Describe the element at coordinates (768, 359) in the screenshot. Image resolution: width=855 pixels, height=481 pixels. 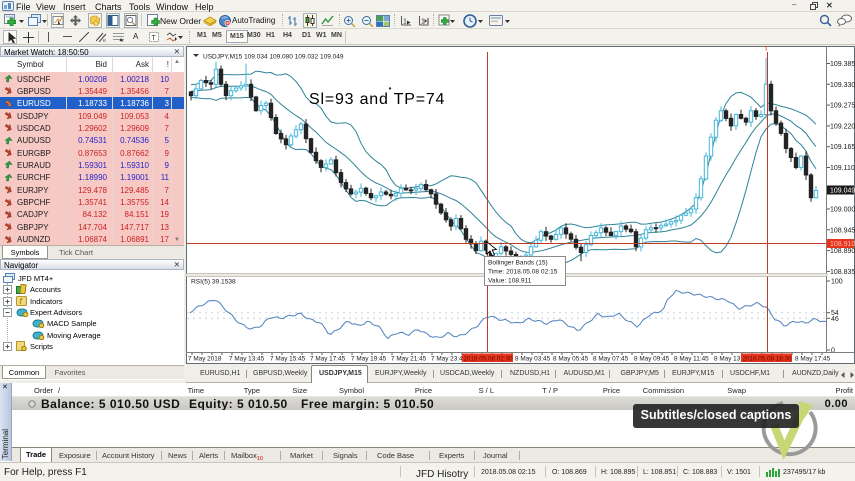
I see `svg-text: 2018.05.08 16:30` at that location.